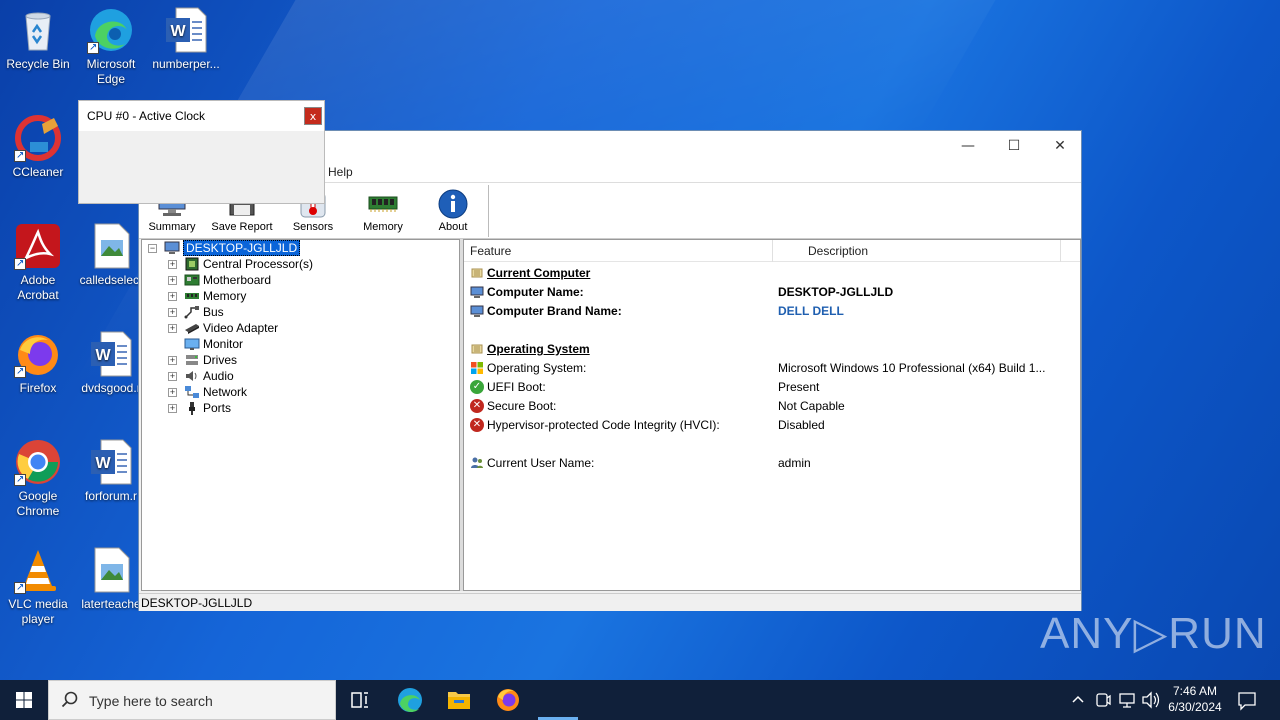 The width and height of the screenshot is (1280, 720). Describe the element at coordinates (172, 227) in the screenshot. I see `summary-label: Summary` at that location.